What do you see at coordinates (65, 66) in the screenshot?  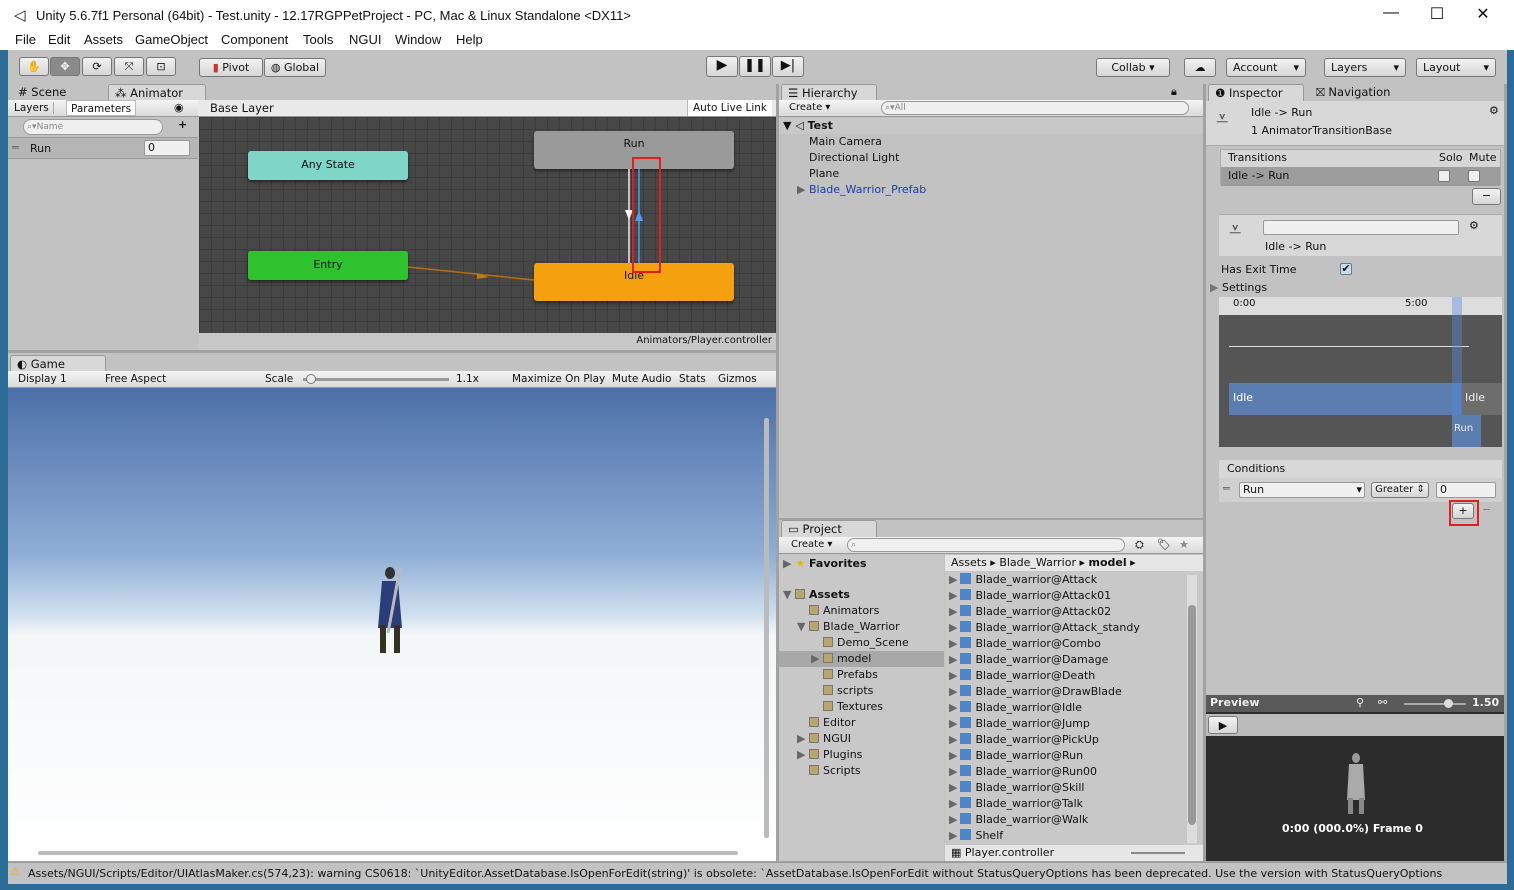 I see `move-tool-button: ✥` at bounding box center [65, 66].